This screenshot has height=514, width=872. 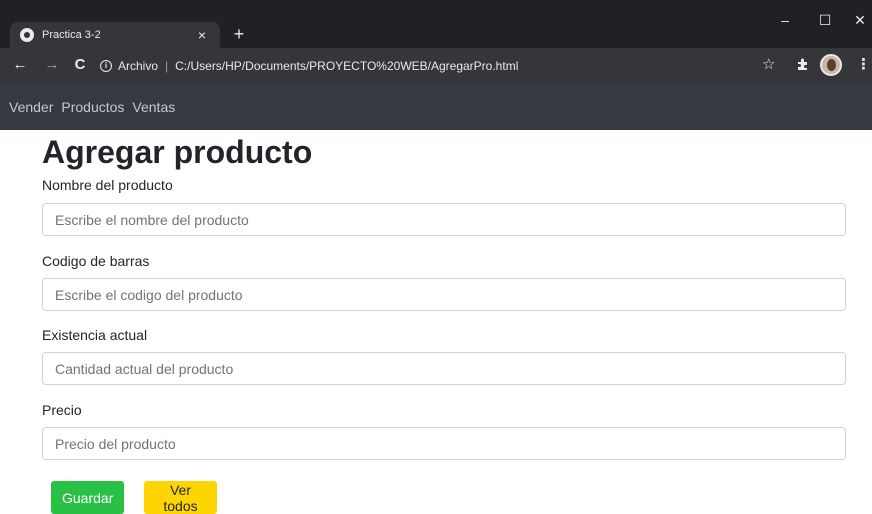 I want to click on globe-icon, so click(x=27, y=35).